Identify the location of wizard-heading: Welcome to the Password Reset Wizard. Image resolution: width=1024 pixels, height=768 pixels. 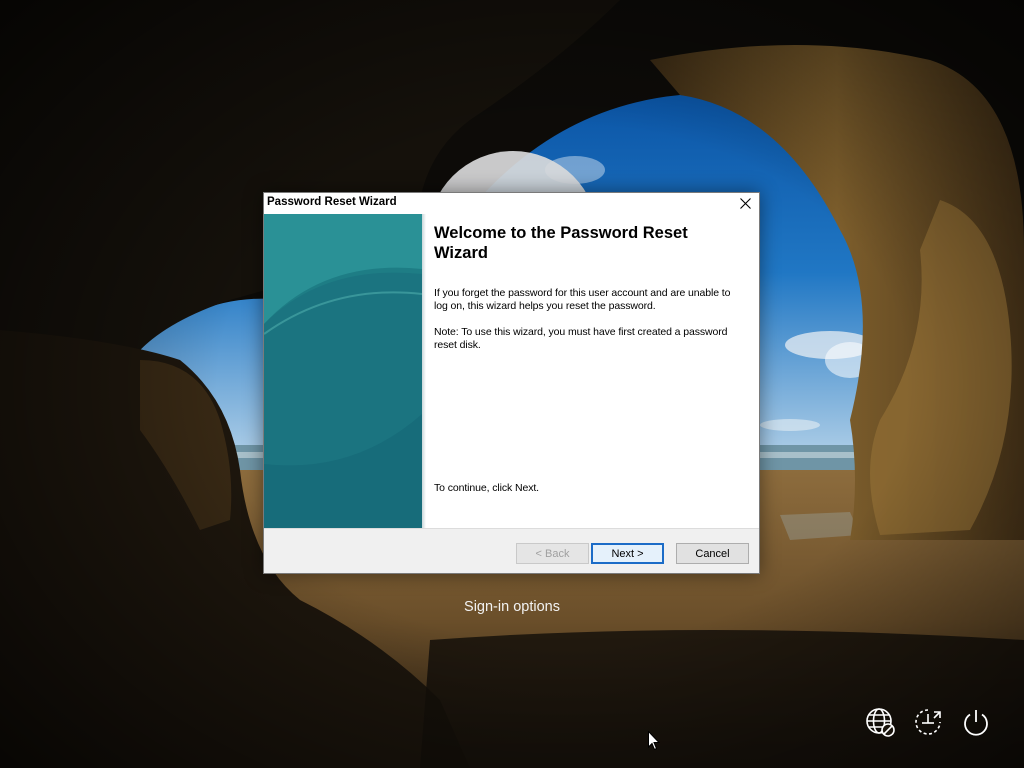
(561, 243).